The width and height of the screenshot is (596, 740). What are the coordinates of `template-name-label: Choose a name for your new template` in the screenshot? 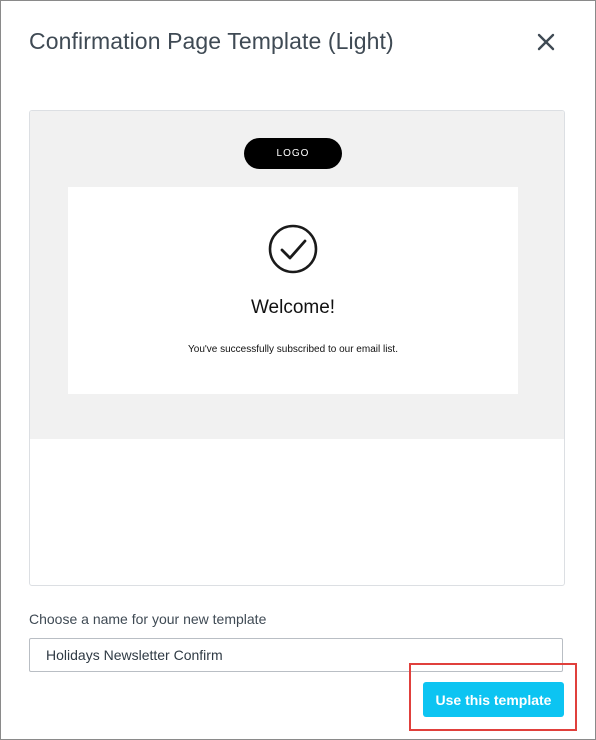 It's located at (148, 619).